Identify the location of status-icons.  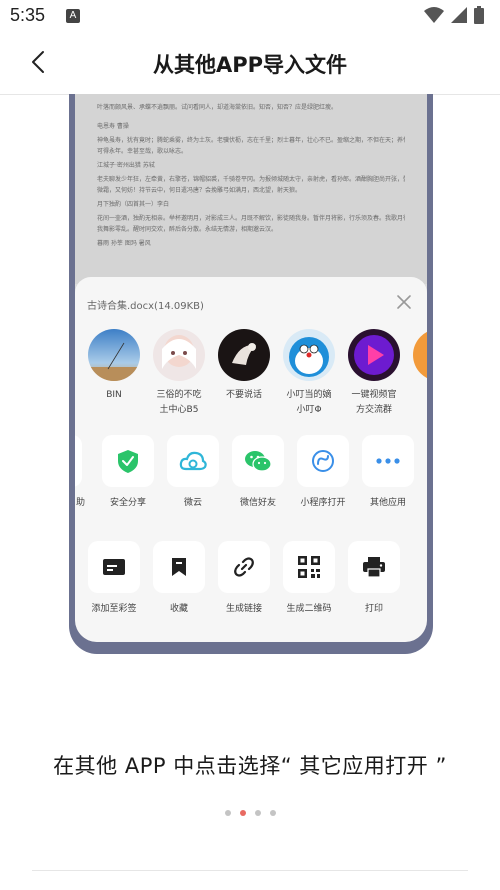
(454, 15).